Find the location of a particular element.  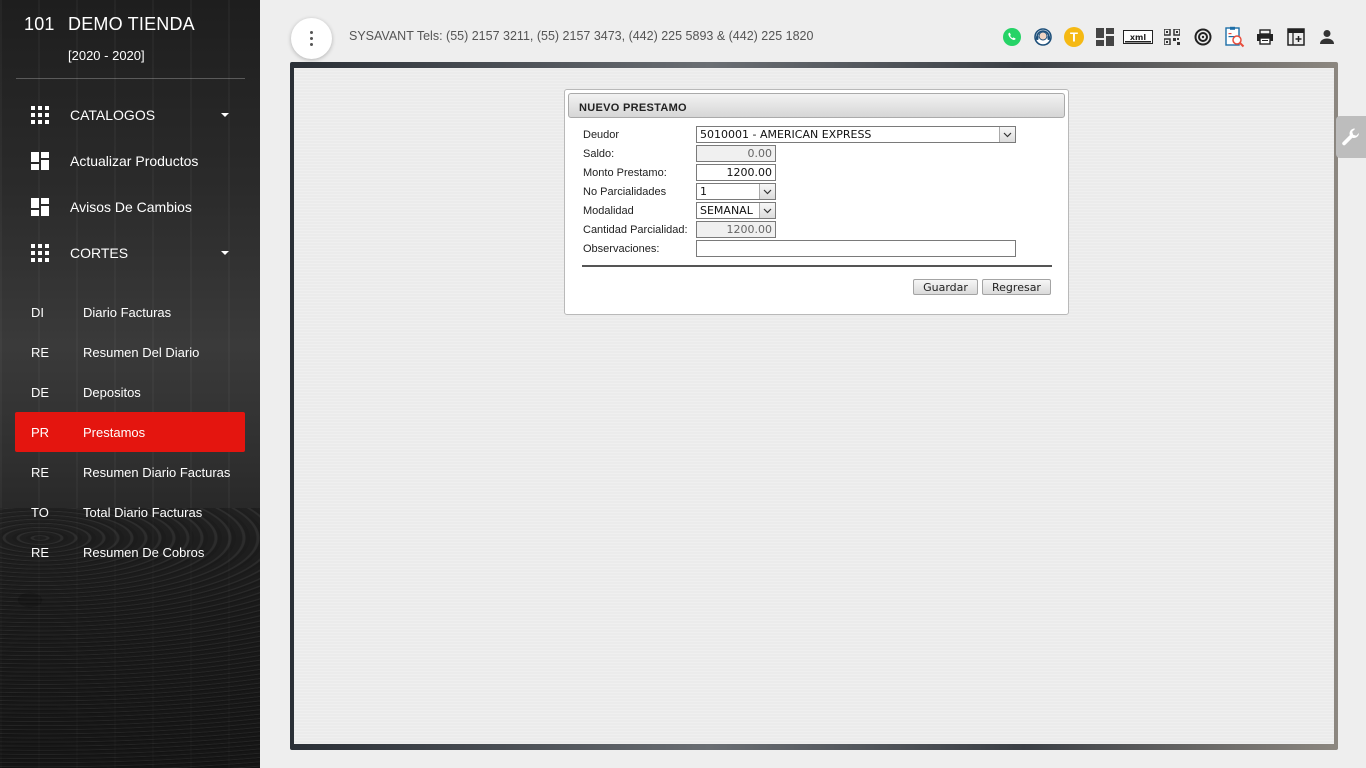

support-agent-icon is located at coordinates (1042, 37).